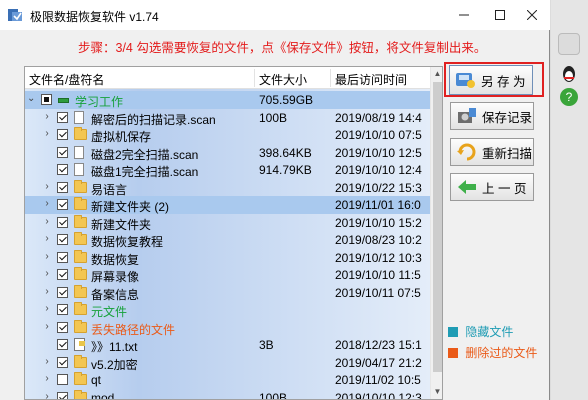  What do you see at coordinates (227, 328) in the screenshot?
I see `table-row: › 丢失路径的文件` at bounding box center [227, 328].